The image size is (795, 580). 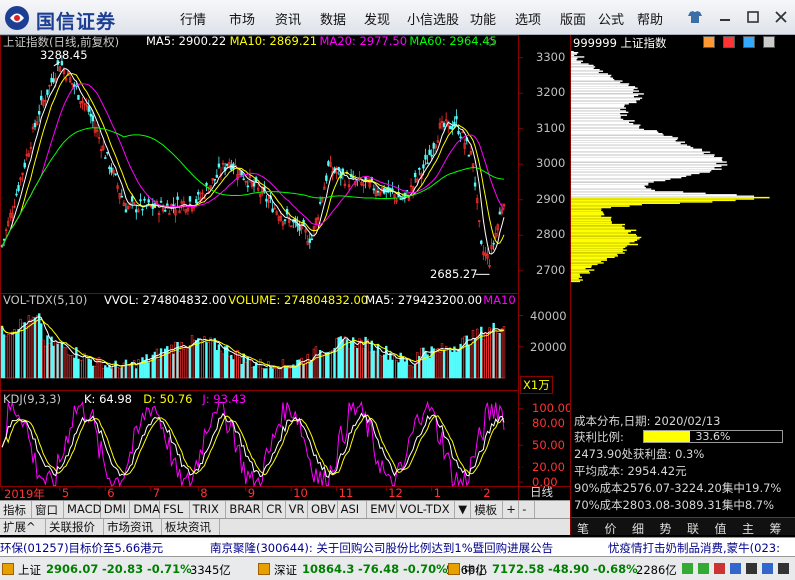 I want to click on menu-2: 资讯, so click(x=288, y=18).